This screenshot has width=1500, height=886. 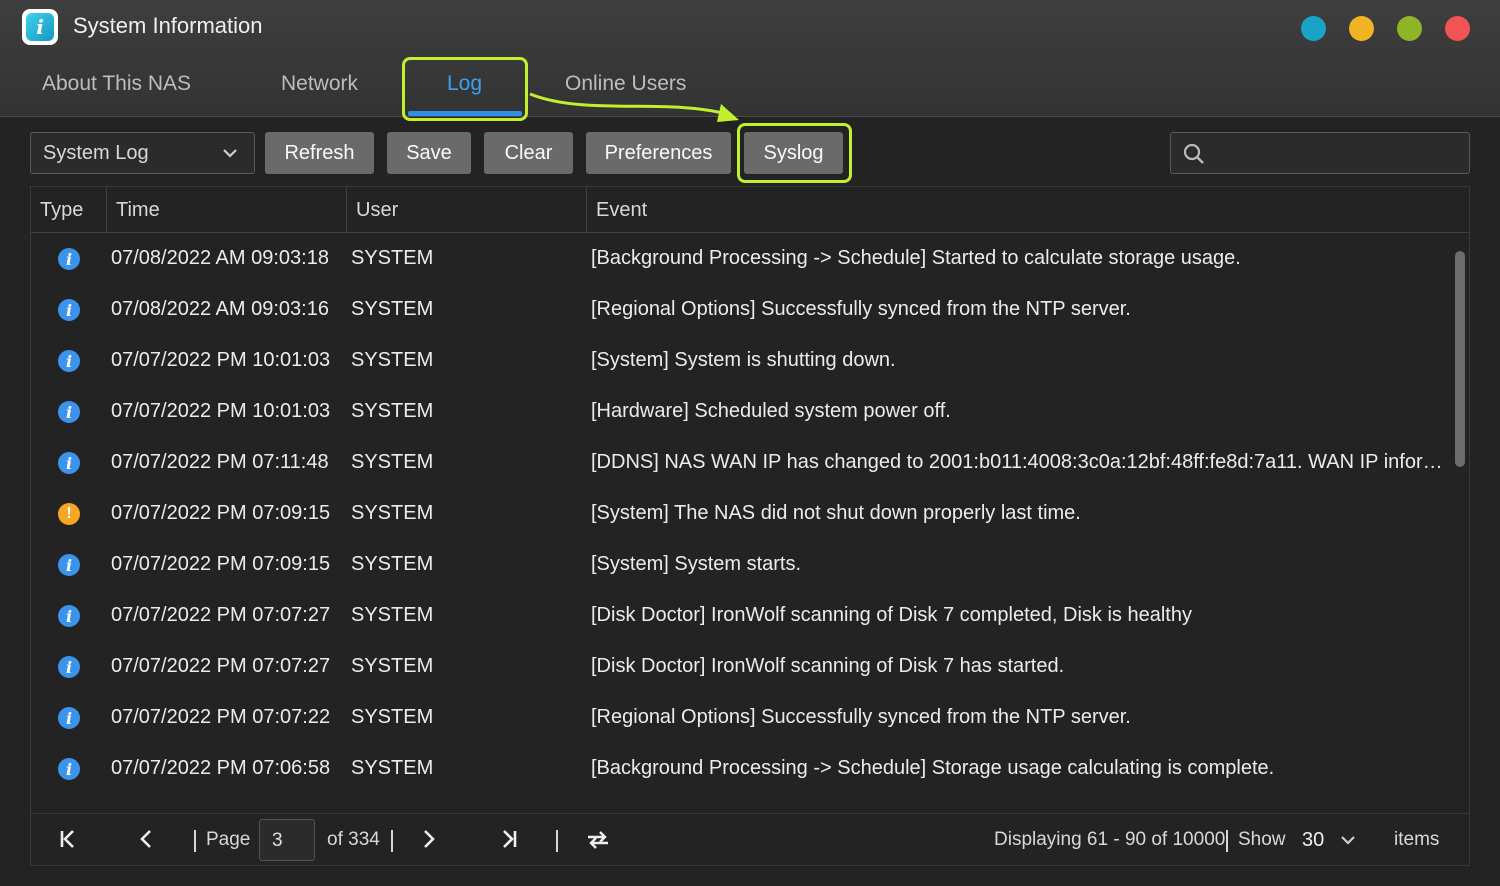 What do you see at coordinates (1193, 153) in the screenshot?
I see `search-icon` at bounding box center [1193, 153].